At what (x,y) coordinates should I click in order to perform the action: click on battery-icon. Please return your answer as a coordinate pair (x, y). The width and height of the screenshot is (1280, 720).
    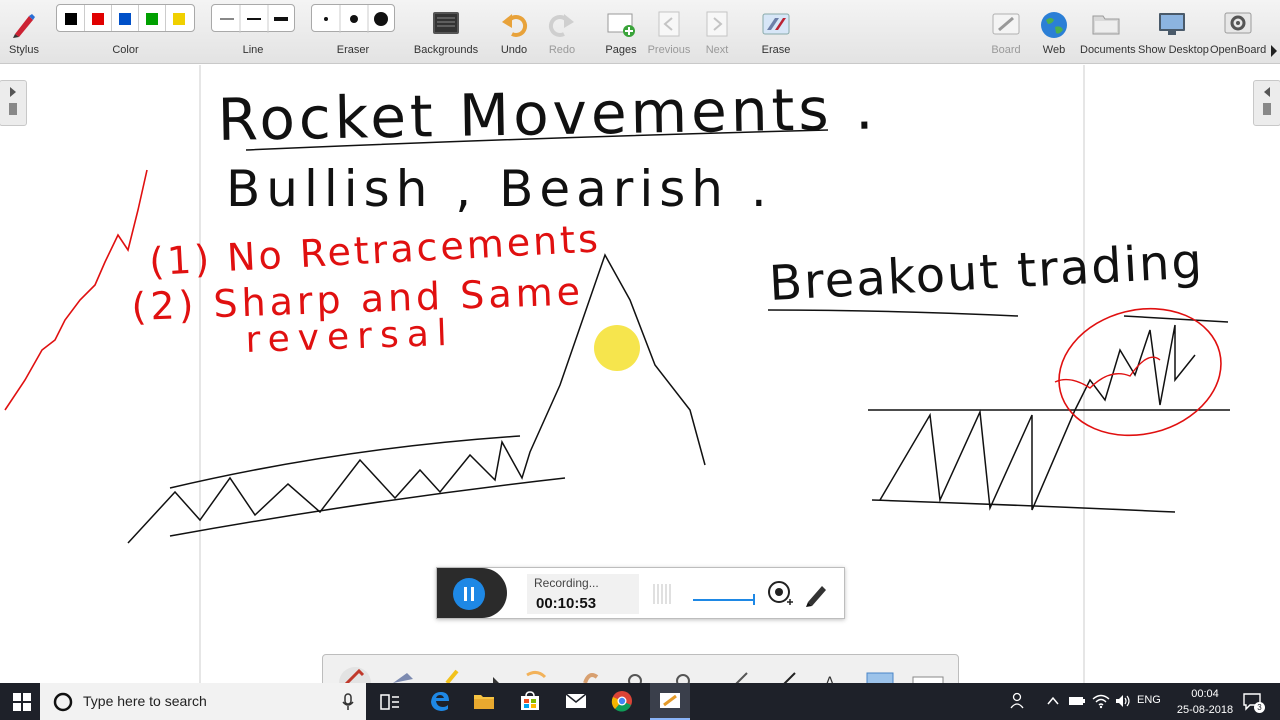
    Looking at the image, I should click on (1077, 701).